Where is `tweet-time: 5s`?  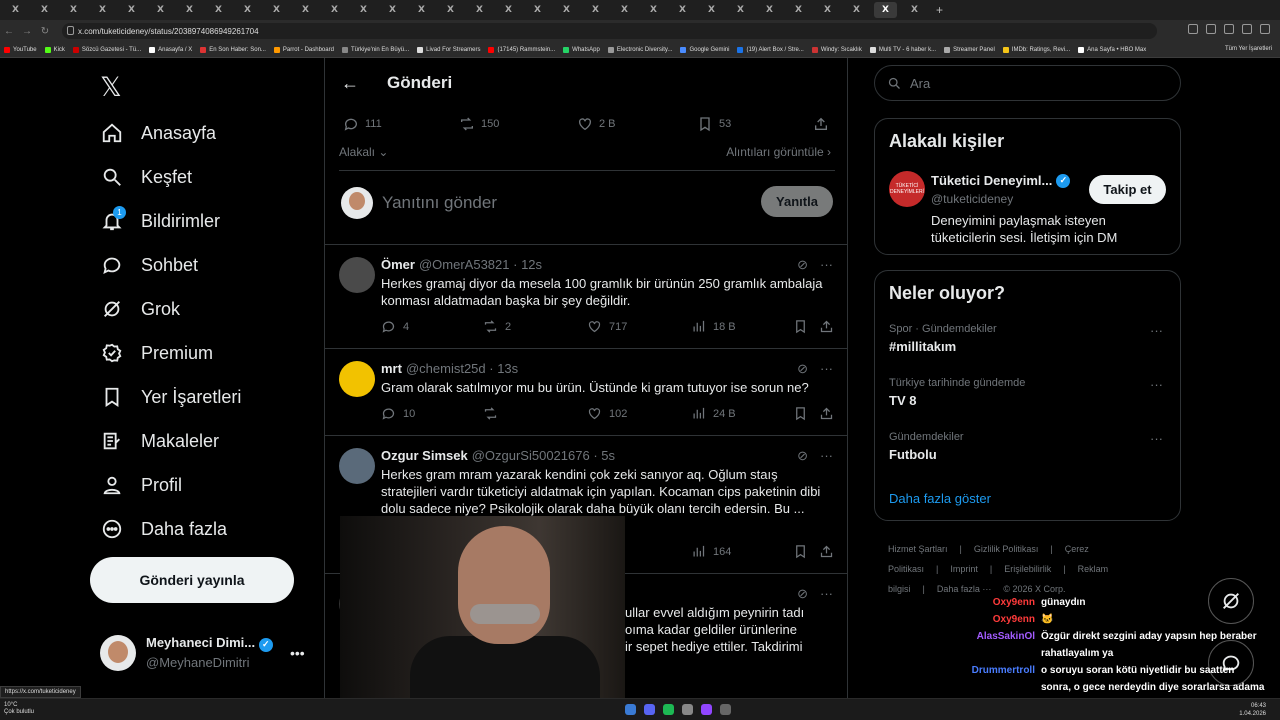
tweet-time: 5s is located at coordinates (608, 455).